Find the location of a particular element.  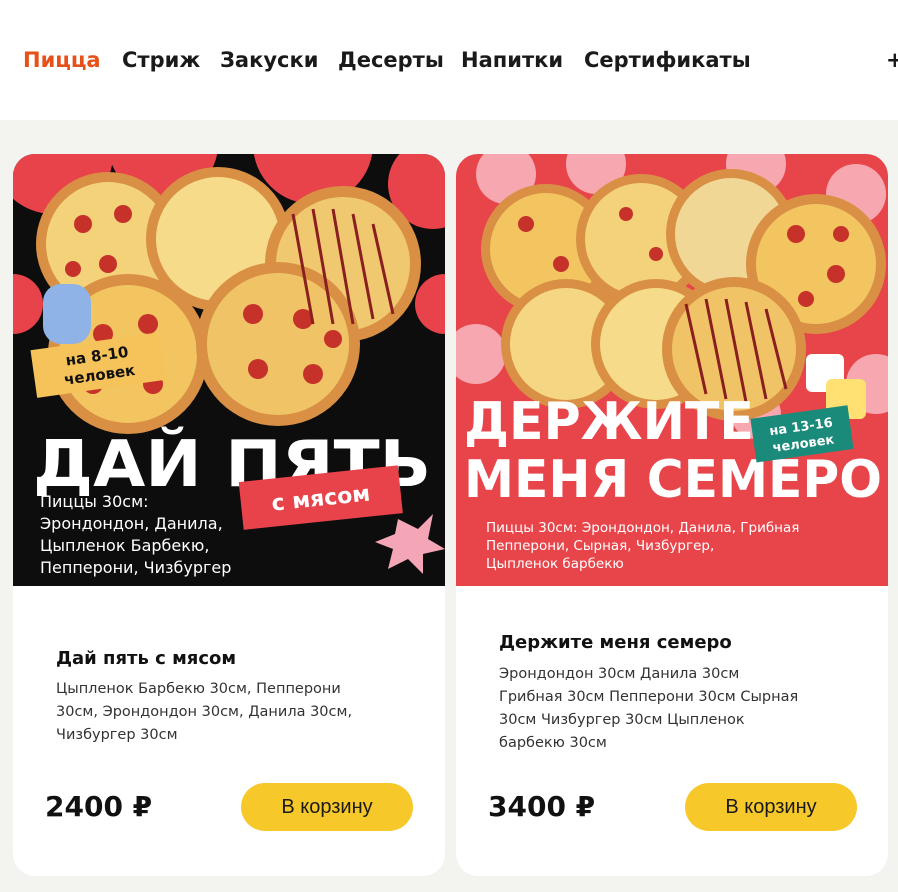

product-title: Держите меня семеро is located at coordinates (615, 642).